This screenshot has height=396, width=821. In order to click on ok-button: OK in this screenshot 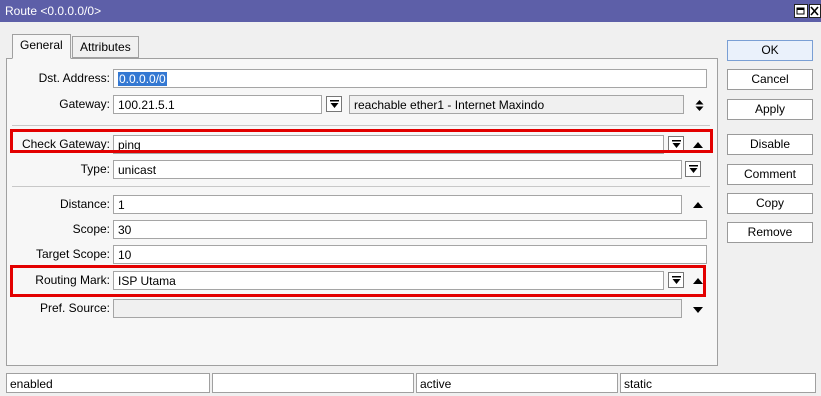, I will do `click(770, 50)`.